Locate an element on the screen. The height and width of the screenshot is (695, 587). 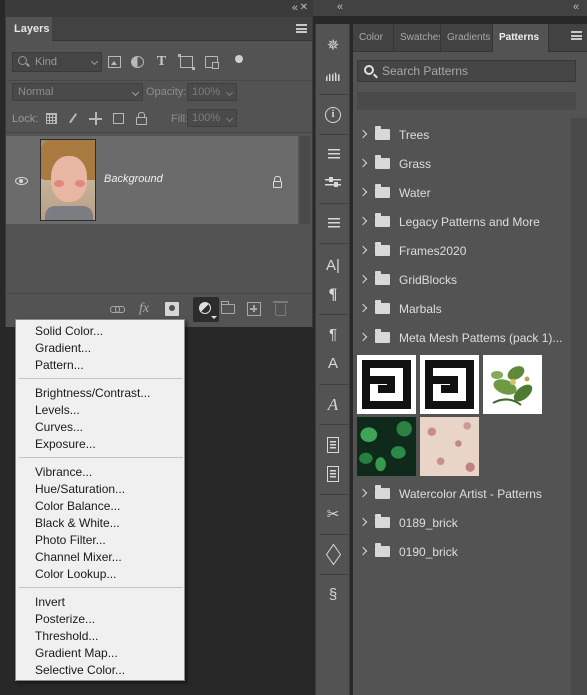
close-icon: ✕ is located at coordinates (304, 7).